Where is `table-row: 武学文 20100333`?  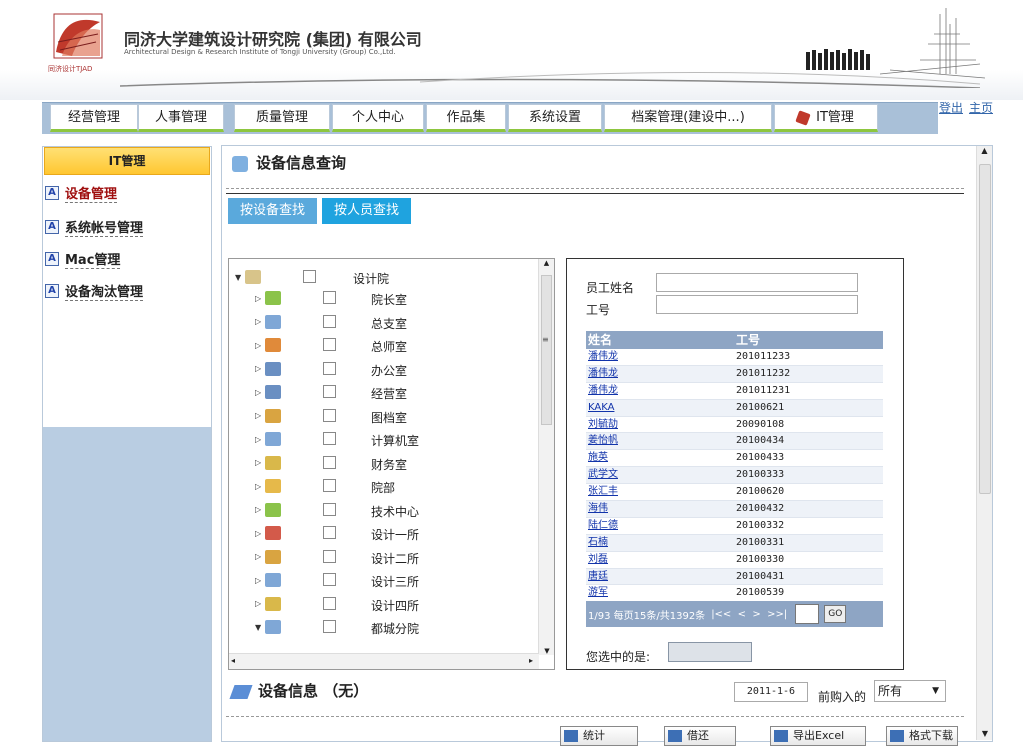 table-row: 武学文 20100333 is located at coordinates (734, 476).